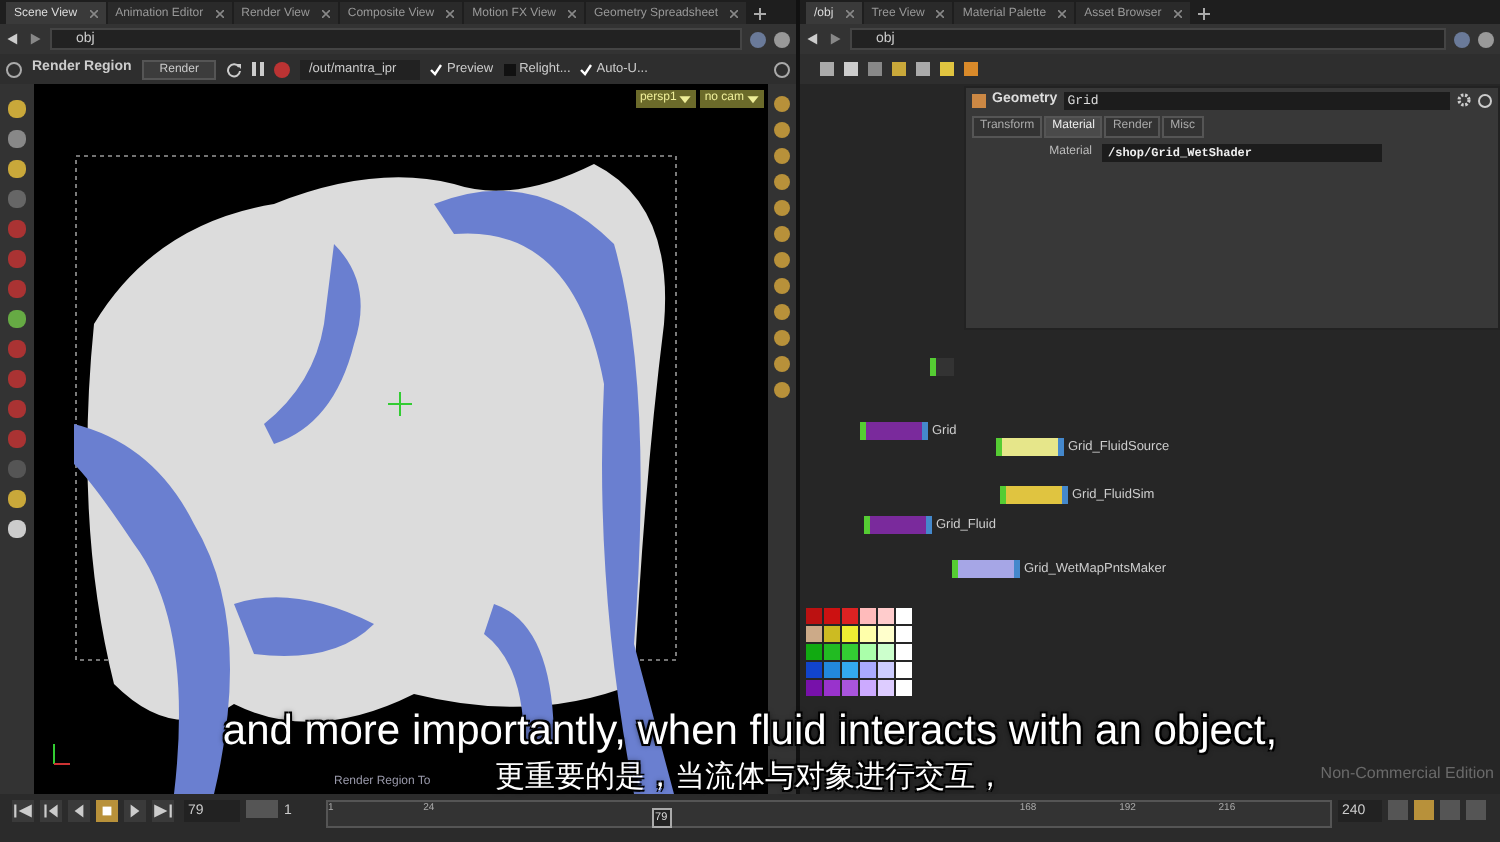 Image resolution: width=1500 pixels, height=842 pixels. Describe the element at coordinates (400, 404) in the screenshot. I see `crosshair-icon` at that location.